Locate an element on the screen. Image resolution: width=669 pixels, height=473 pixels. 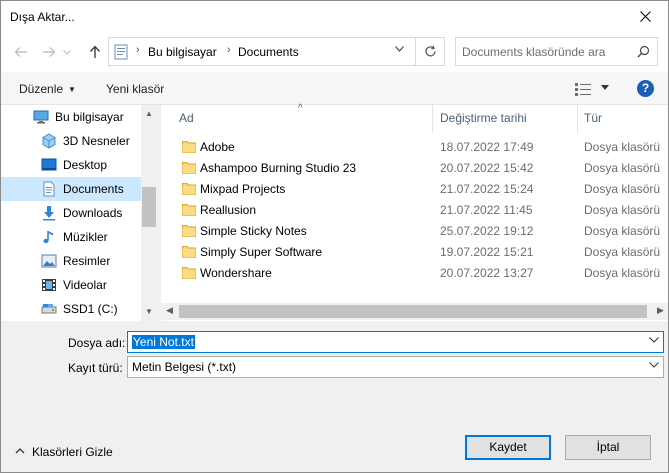
sidebar-item-label: Documents is located at coordinates (93, 189).